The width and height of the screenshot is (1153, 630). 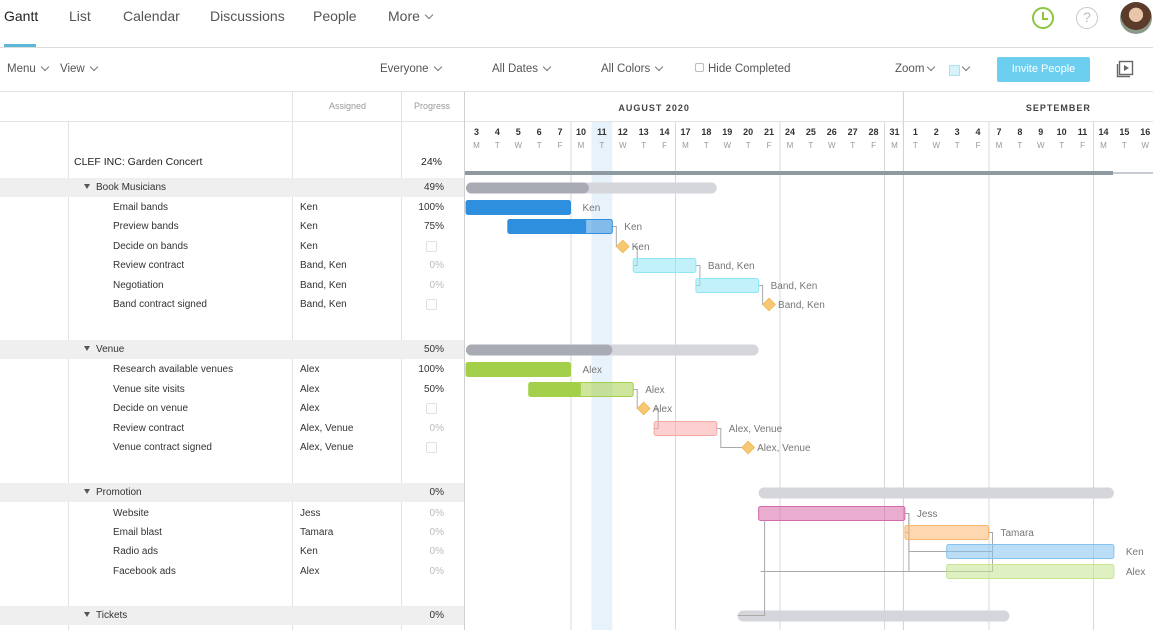 I want to click on play-icon, so click(x=1125, y=69).